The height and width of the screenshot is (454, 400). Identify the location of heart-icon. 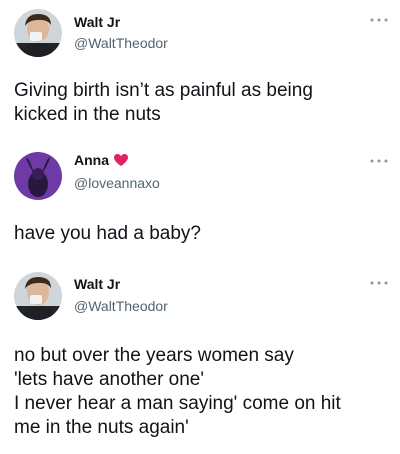
(121, 160).